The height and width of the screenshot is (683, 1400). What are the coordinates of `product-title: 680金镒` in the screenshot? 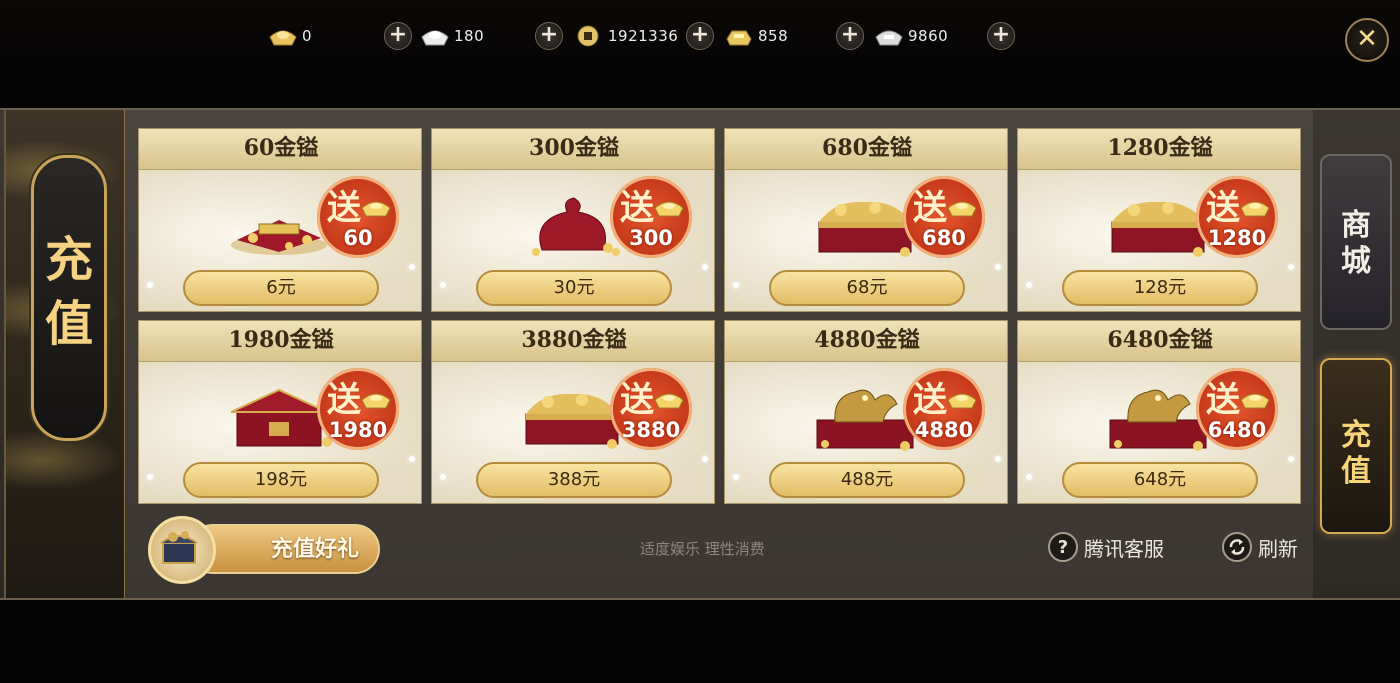 It's located at (867, 148).